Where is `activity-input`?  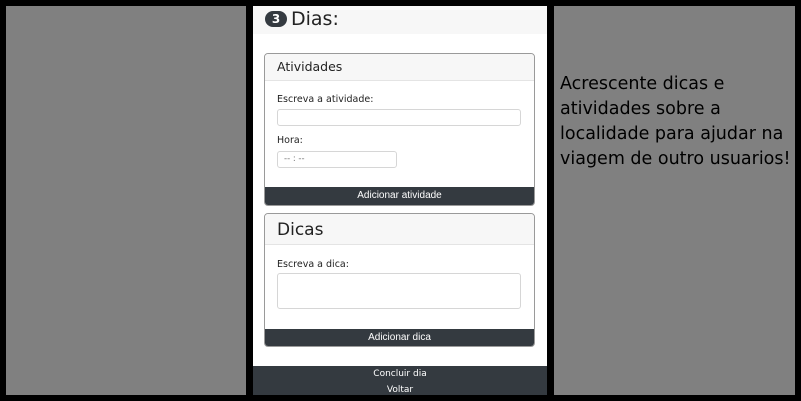
activity-input is located at coordinates (399, 117).